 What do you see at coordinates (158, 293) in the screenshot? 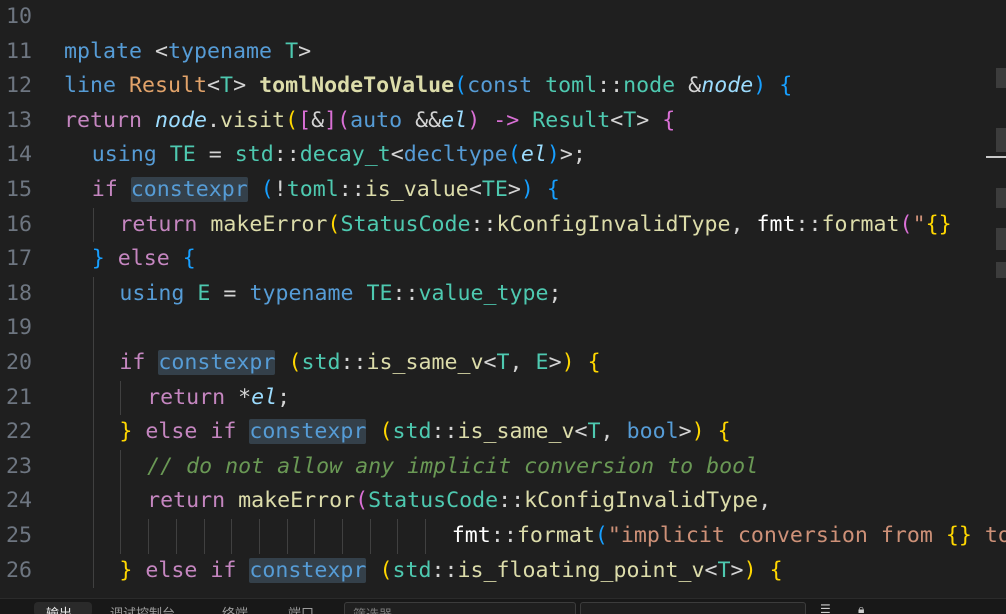
I see `code-token: using` at bounding box center [158, 293].